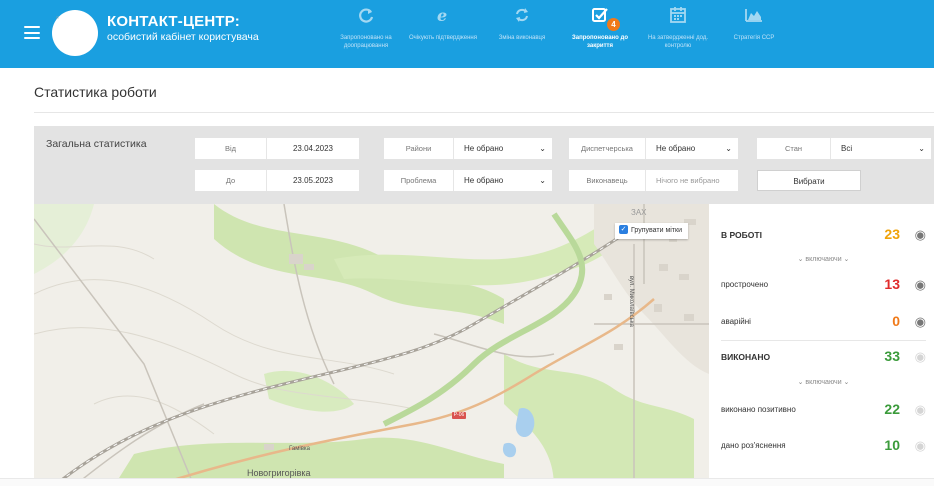 This screenshot has width=934, height=486. I want to click on stat-in-work: В РОБОТІ 23 ◉, so click(823, 236).